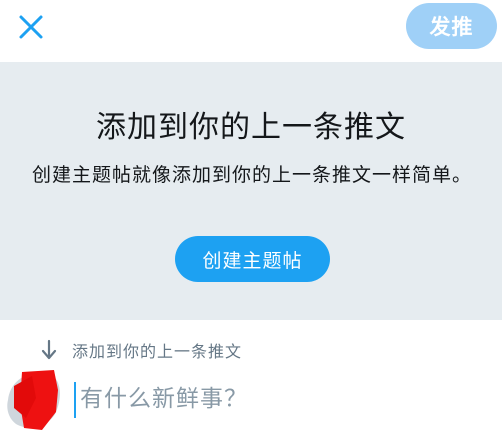 Image resolution: width=502 pixels, height=436 pixels. I want to click on text-caret, so click(75, 400).